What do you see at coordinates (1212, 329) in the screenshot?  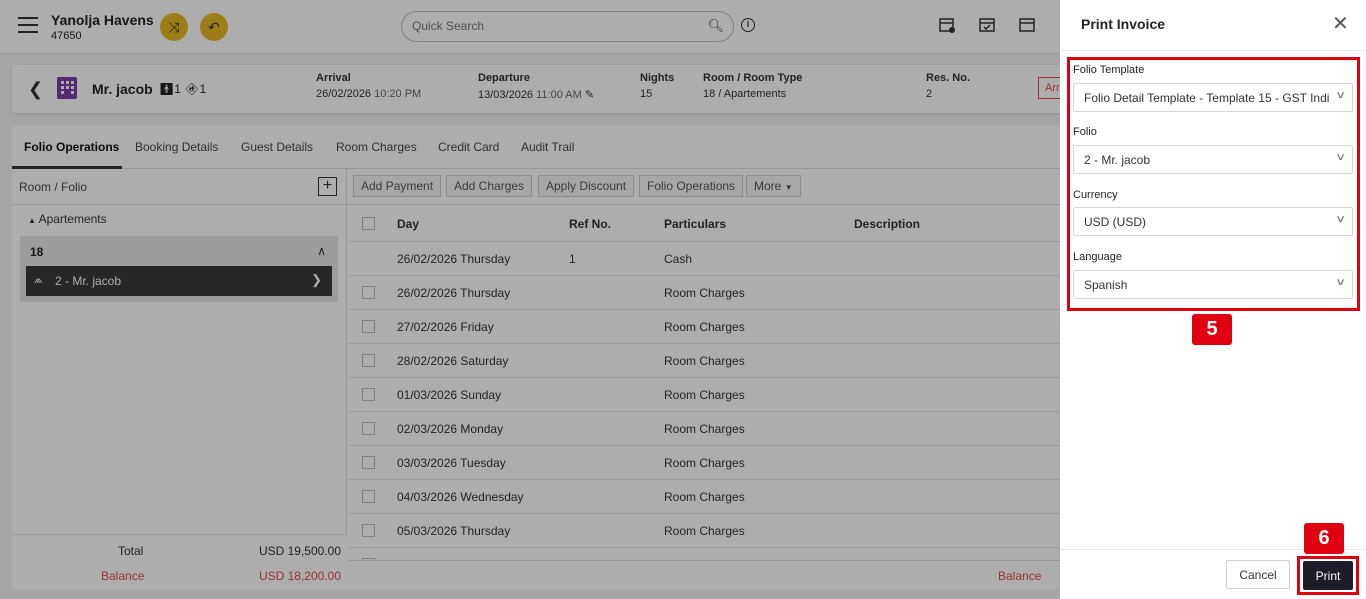 I see `step-badge-5: 5` at bounding box center [1212, 329].